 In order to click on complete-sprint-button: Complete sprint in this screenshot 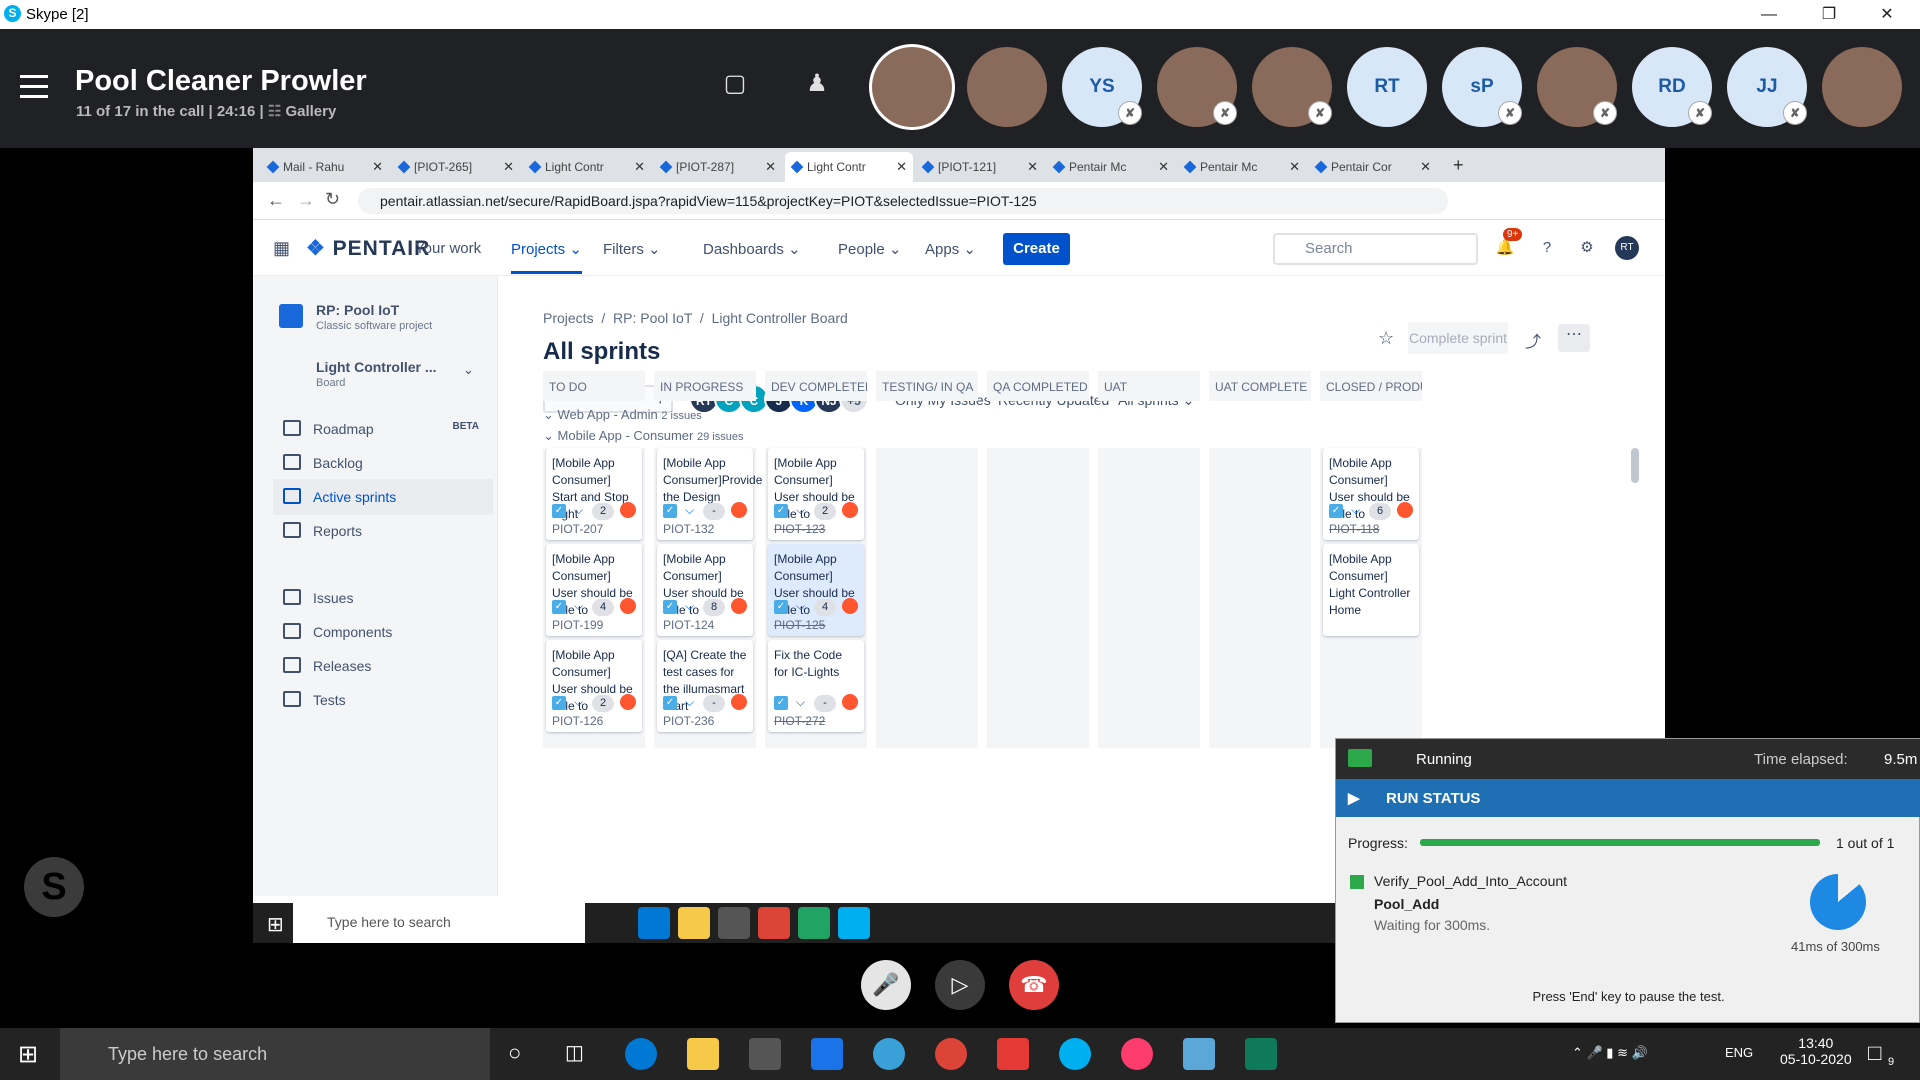, I will do `click(1458, 338)`.